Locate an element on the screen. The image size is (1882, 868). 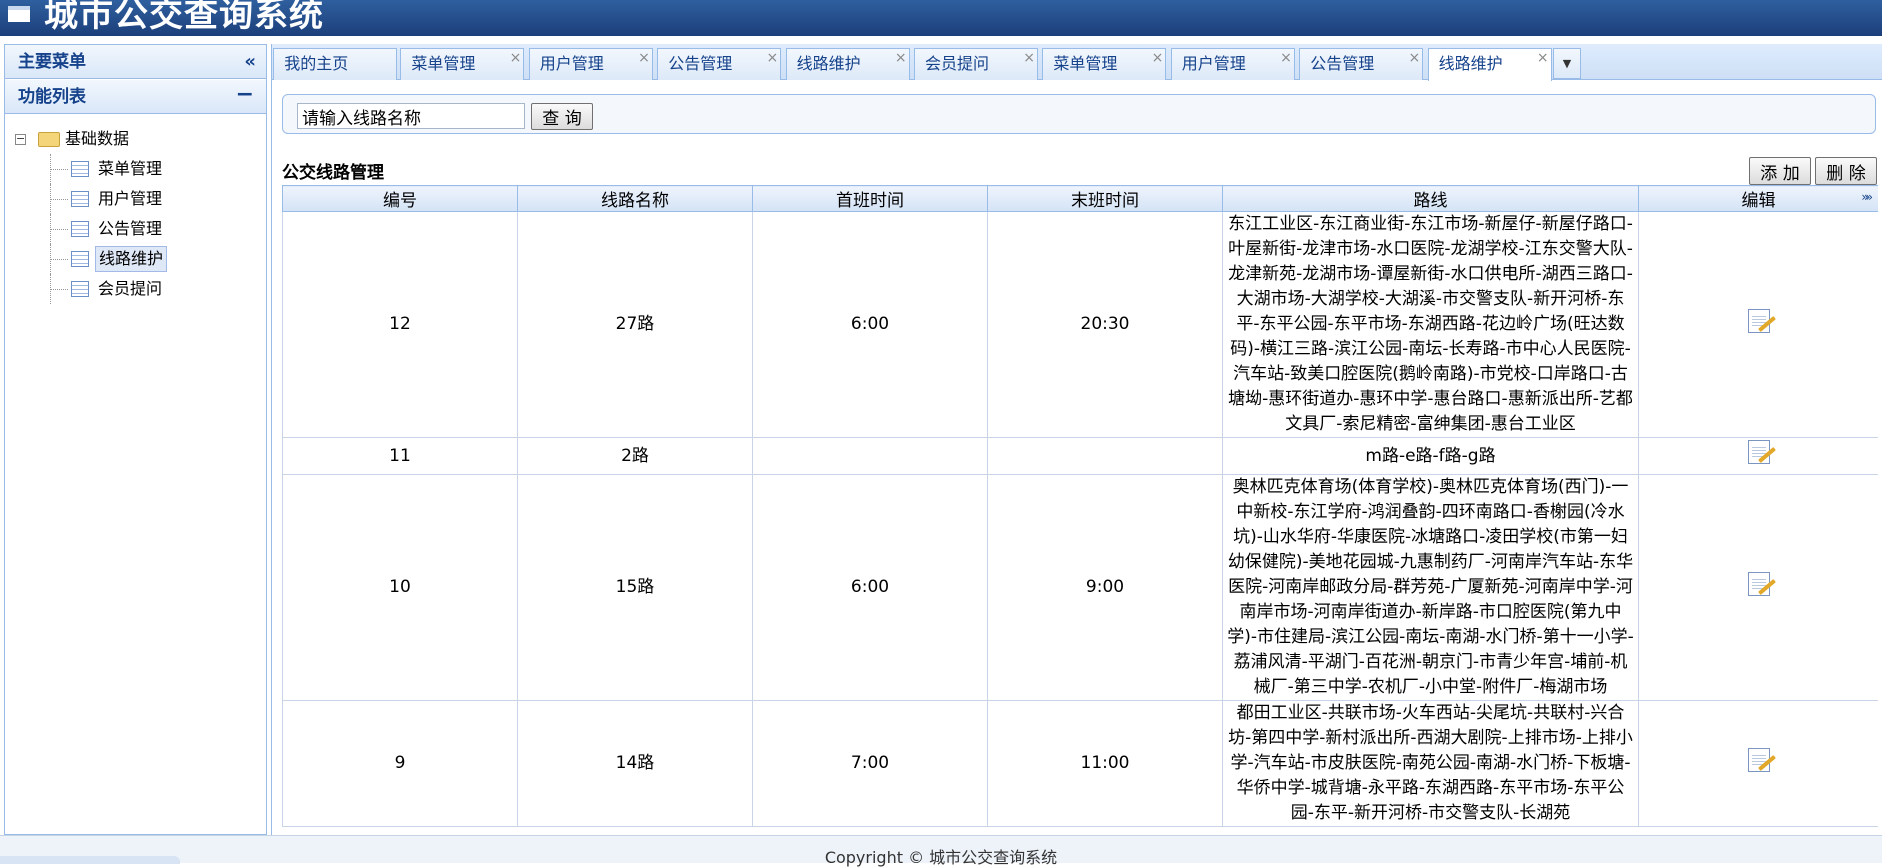
cell-last-bus: 11:00 is located at coordinates (1105, 763).